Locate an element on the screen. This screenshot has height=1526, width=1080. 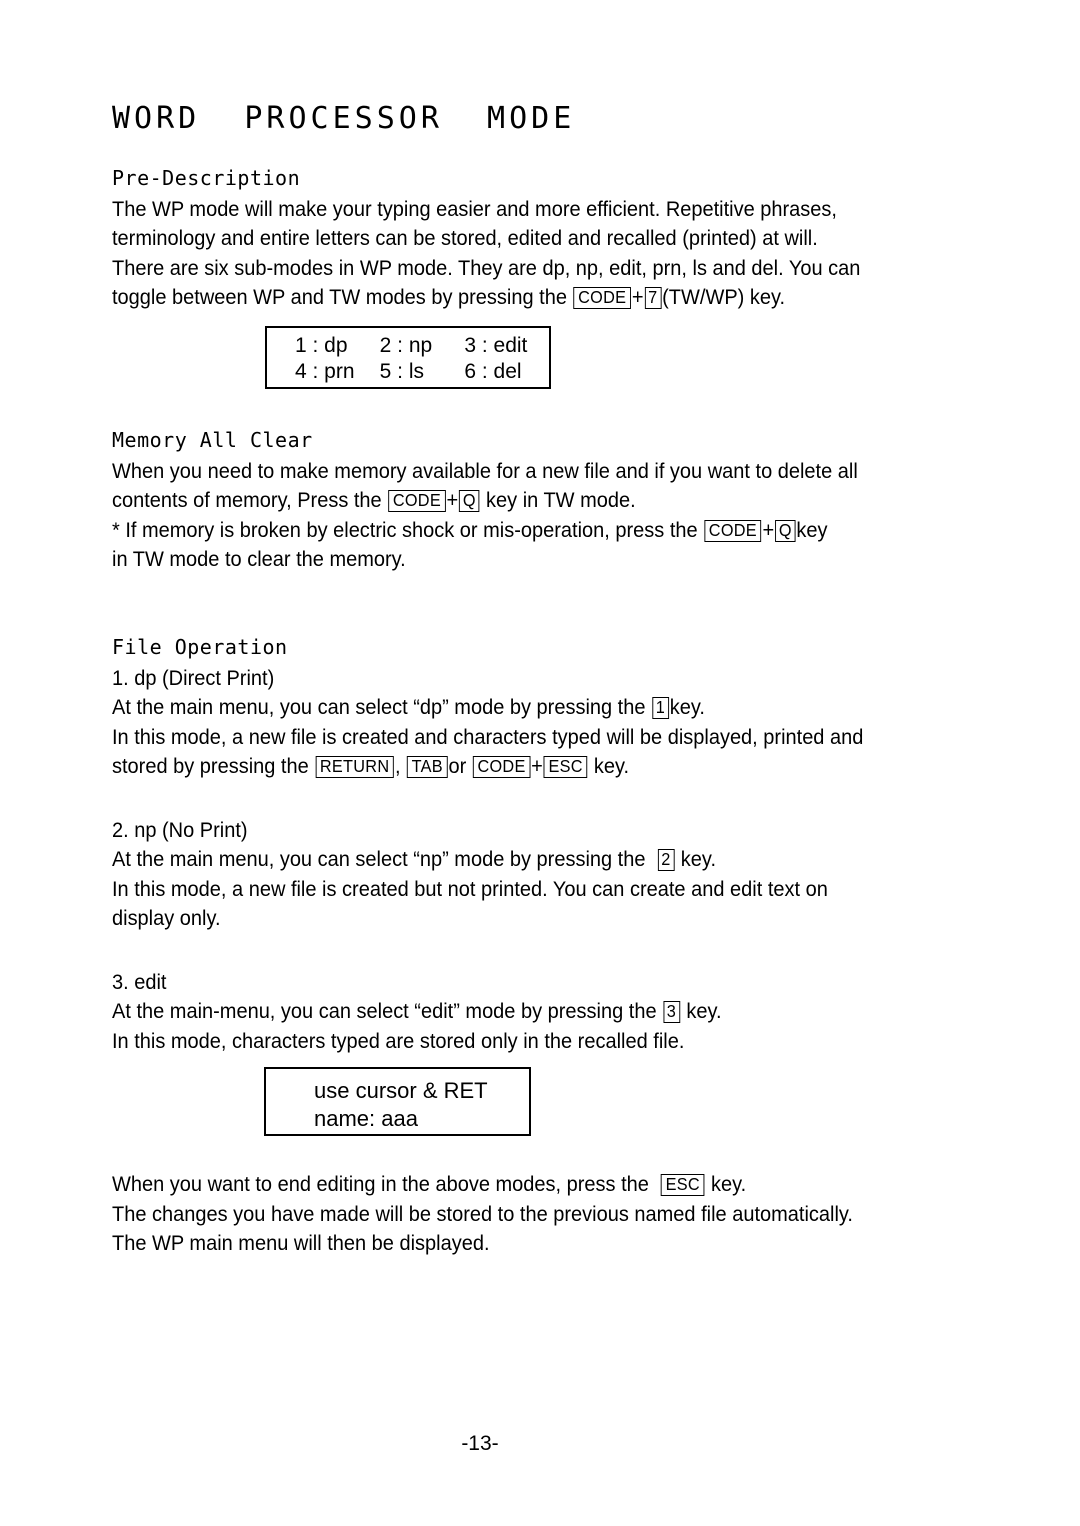
menu-option-prn: 4 : prn is located at coordinates (325, 371).